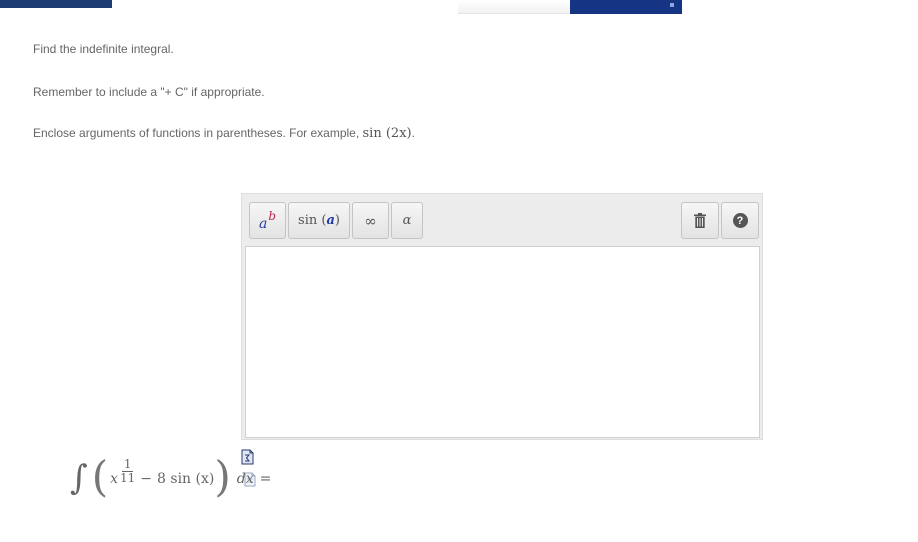  I want to click on exponent-numerator: 1, so click(127, 464).